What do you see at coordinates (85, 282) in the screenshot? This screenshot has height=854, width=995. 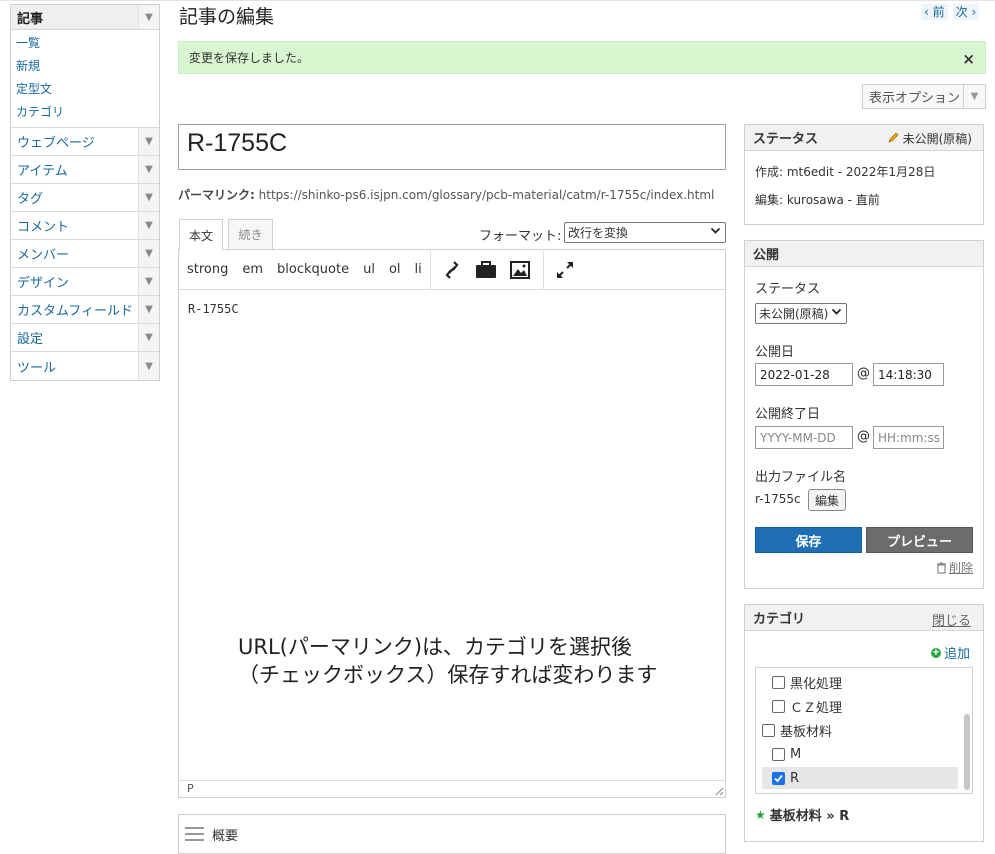 I see `sidebar-section-design: デザイン ▼` at bounding box center [85, 282].